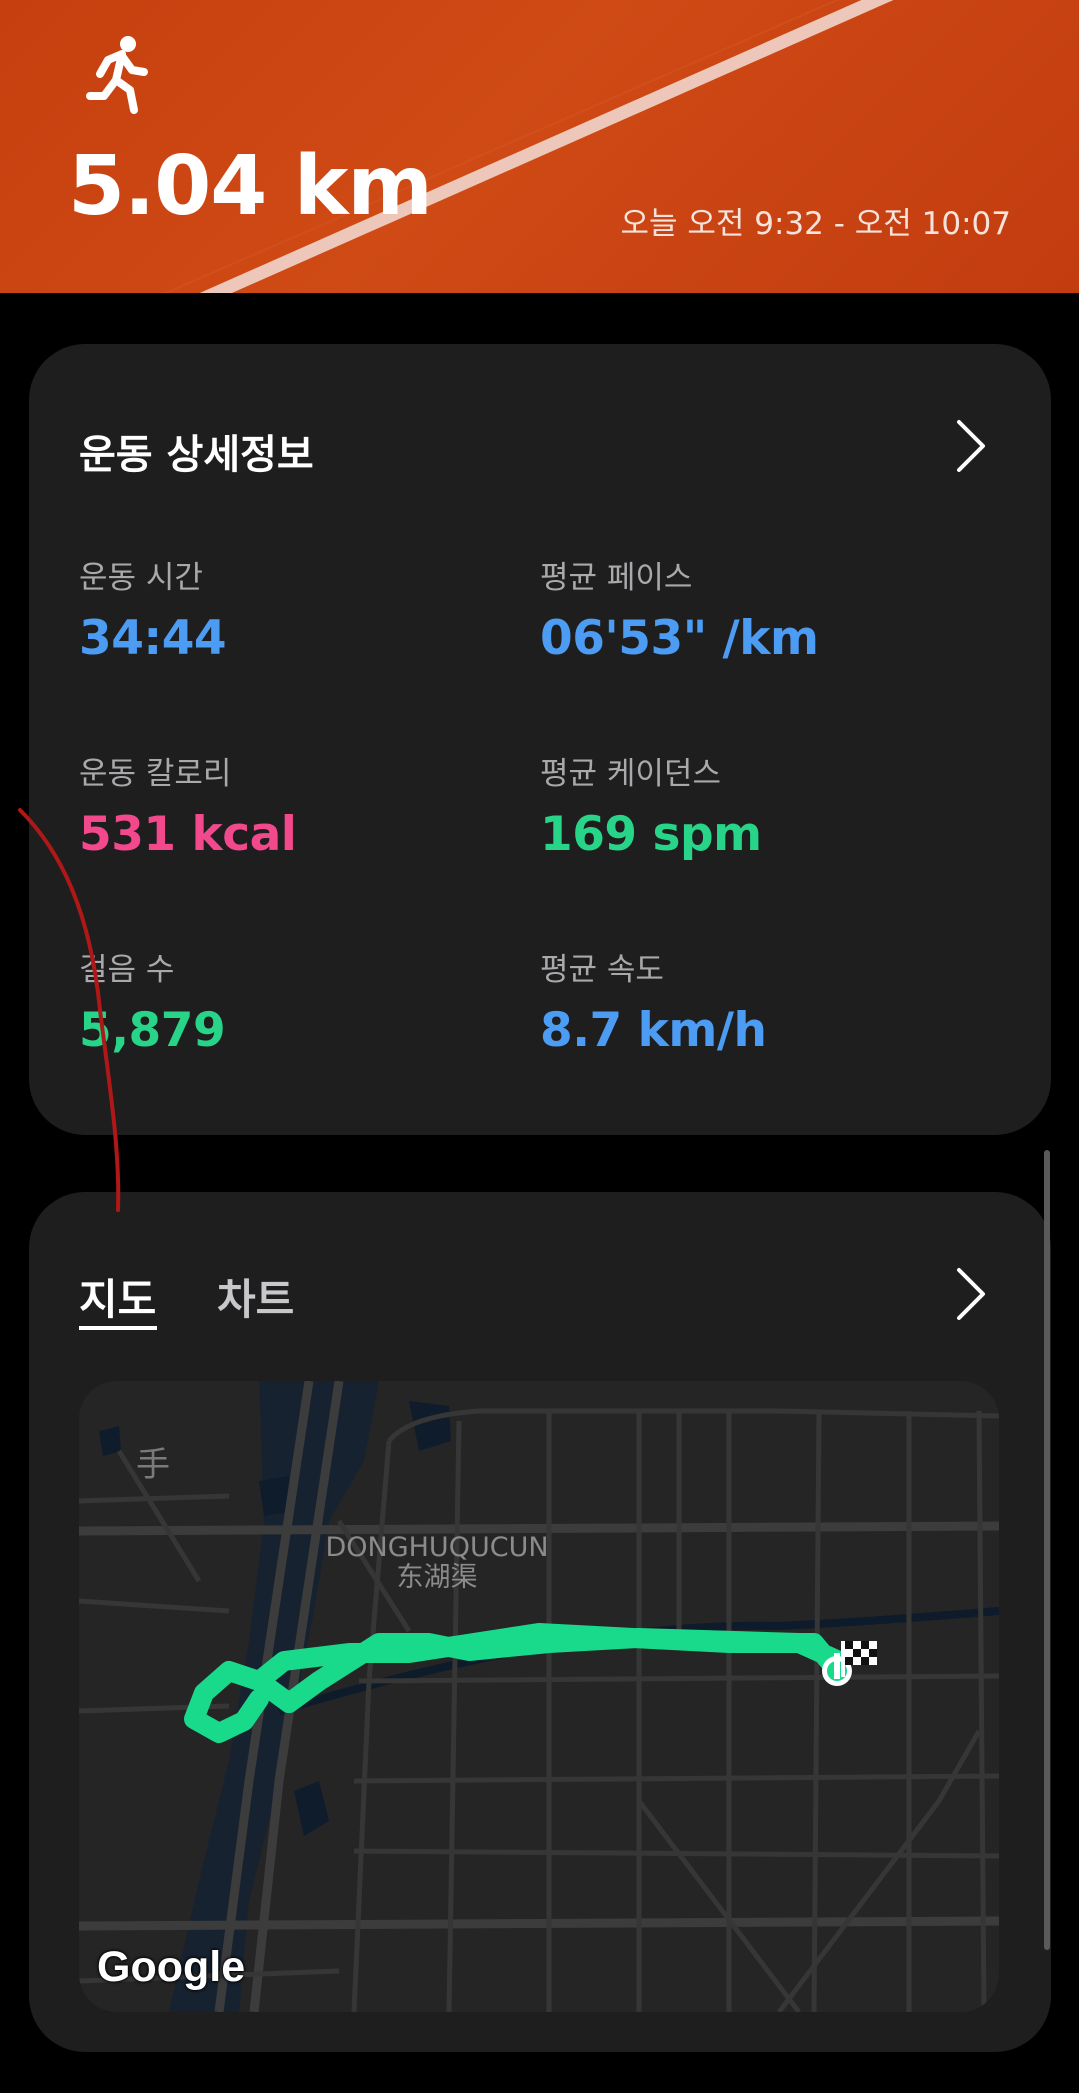 The image size is (1079, 2093). I want to click on stat-label: 평균 페이스, so click(616, 578).